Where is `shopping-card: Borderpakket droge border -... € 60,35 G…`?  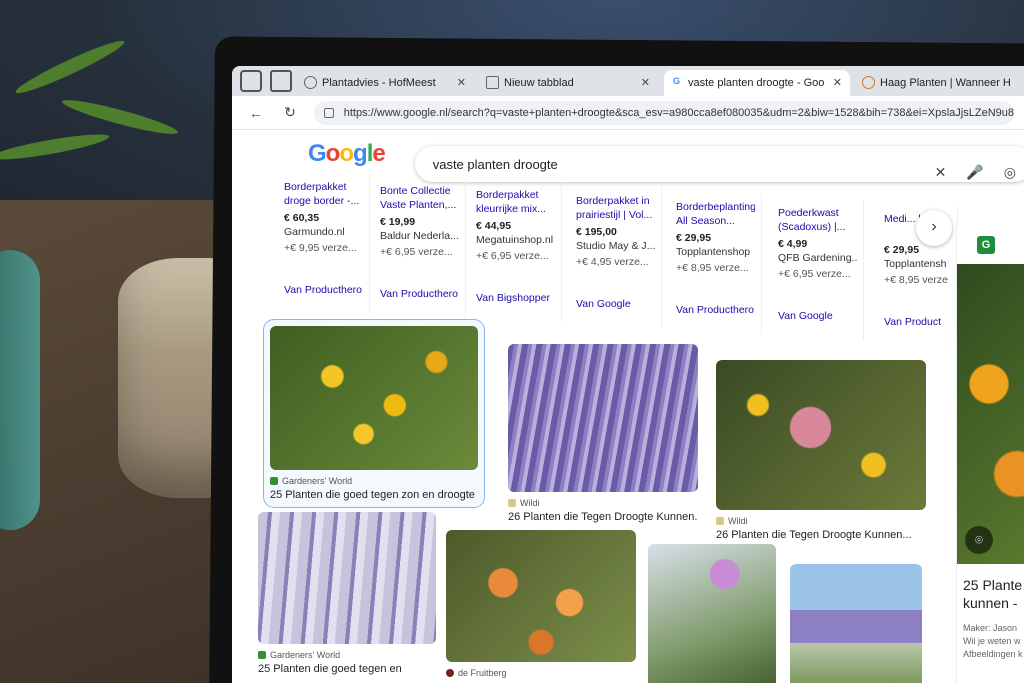 shopping-card: Borderpakket droge border -... € 60,35 G… is located at coordinates (324, 244).